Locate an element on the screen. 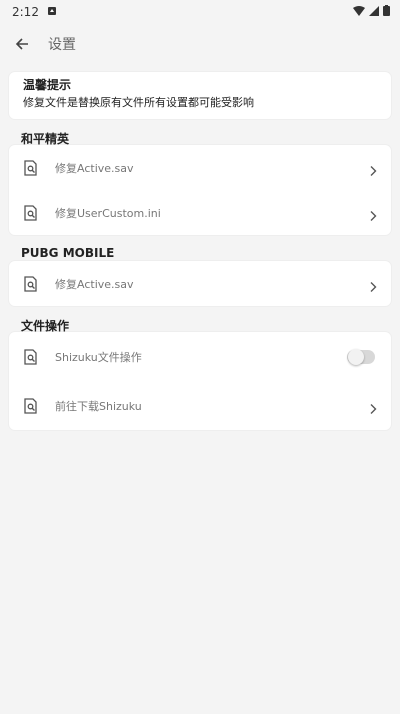 This screenshot has height=714, width=400. download-shizuku-row: 前往下载Shizuku is located at coordinates (200, 406).